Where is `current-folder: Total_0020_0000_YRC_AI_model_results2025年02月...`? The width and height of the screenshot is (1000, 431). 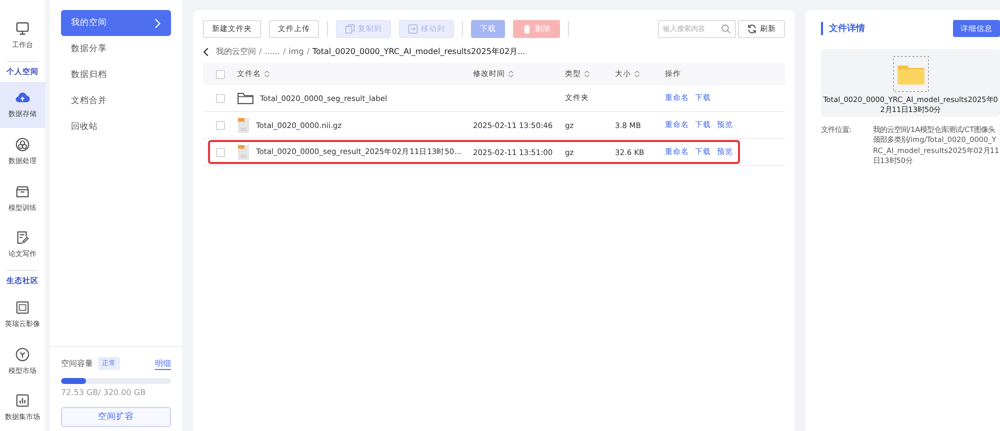 current-folder: Total_0020_0000_YRC_AI_model_results2025年02月... is located at coordinates (419, 51).